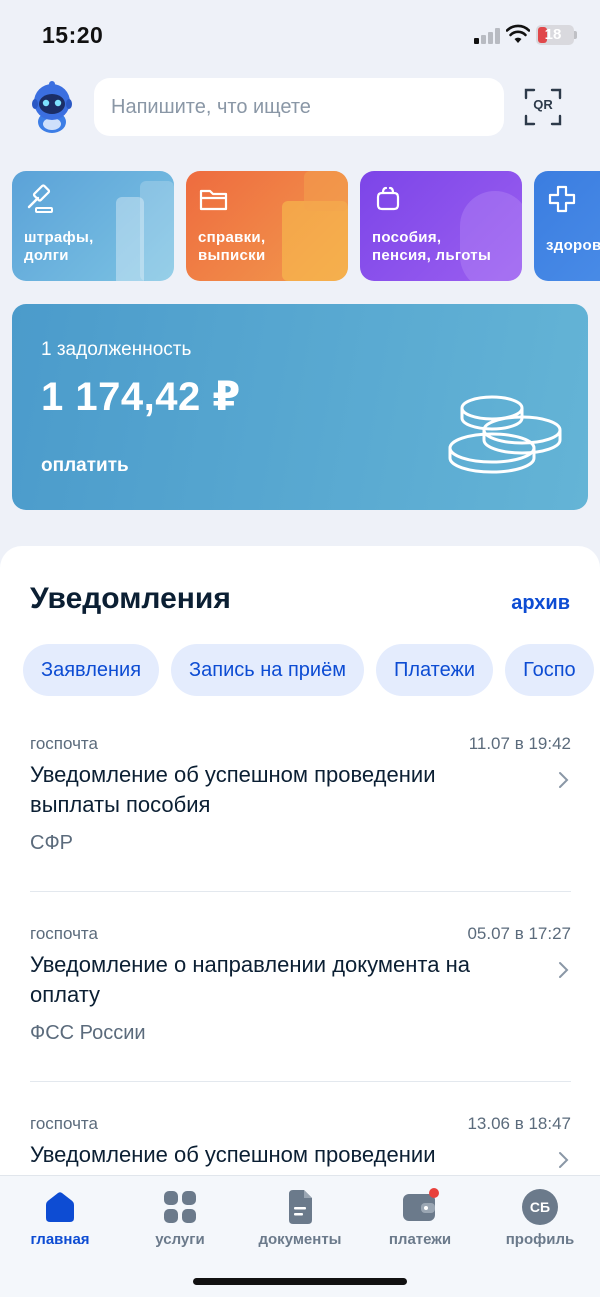 The width and height of the screenshot is (600, 1297). I want to click on notification-title: Уведомление об успешном проведении, so click(233, 1154).